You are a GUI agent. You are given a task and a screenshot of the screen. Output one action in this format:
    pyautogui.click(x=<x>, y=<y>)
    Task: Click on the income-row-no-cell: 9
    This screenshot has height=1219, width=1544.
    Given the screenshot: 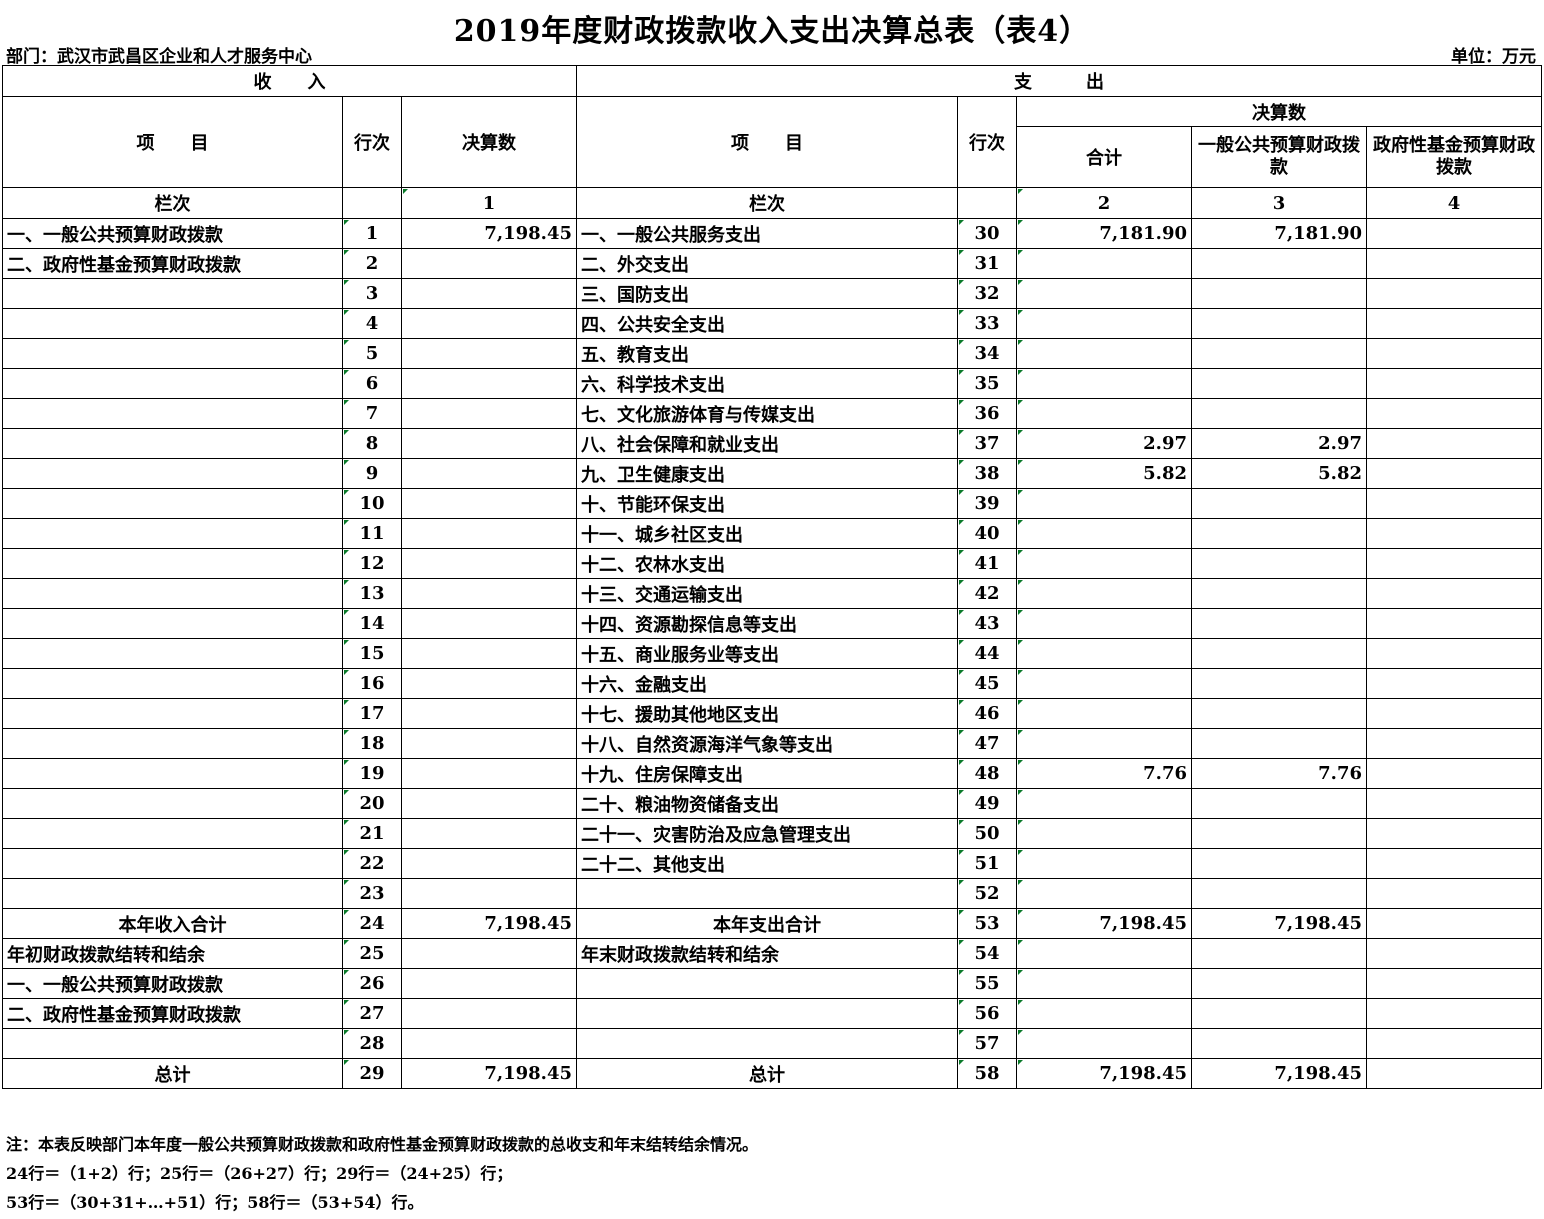 What is the action you would take?
    pyautogui.click(x=372, y=473)
    